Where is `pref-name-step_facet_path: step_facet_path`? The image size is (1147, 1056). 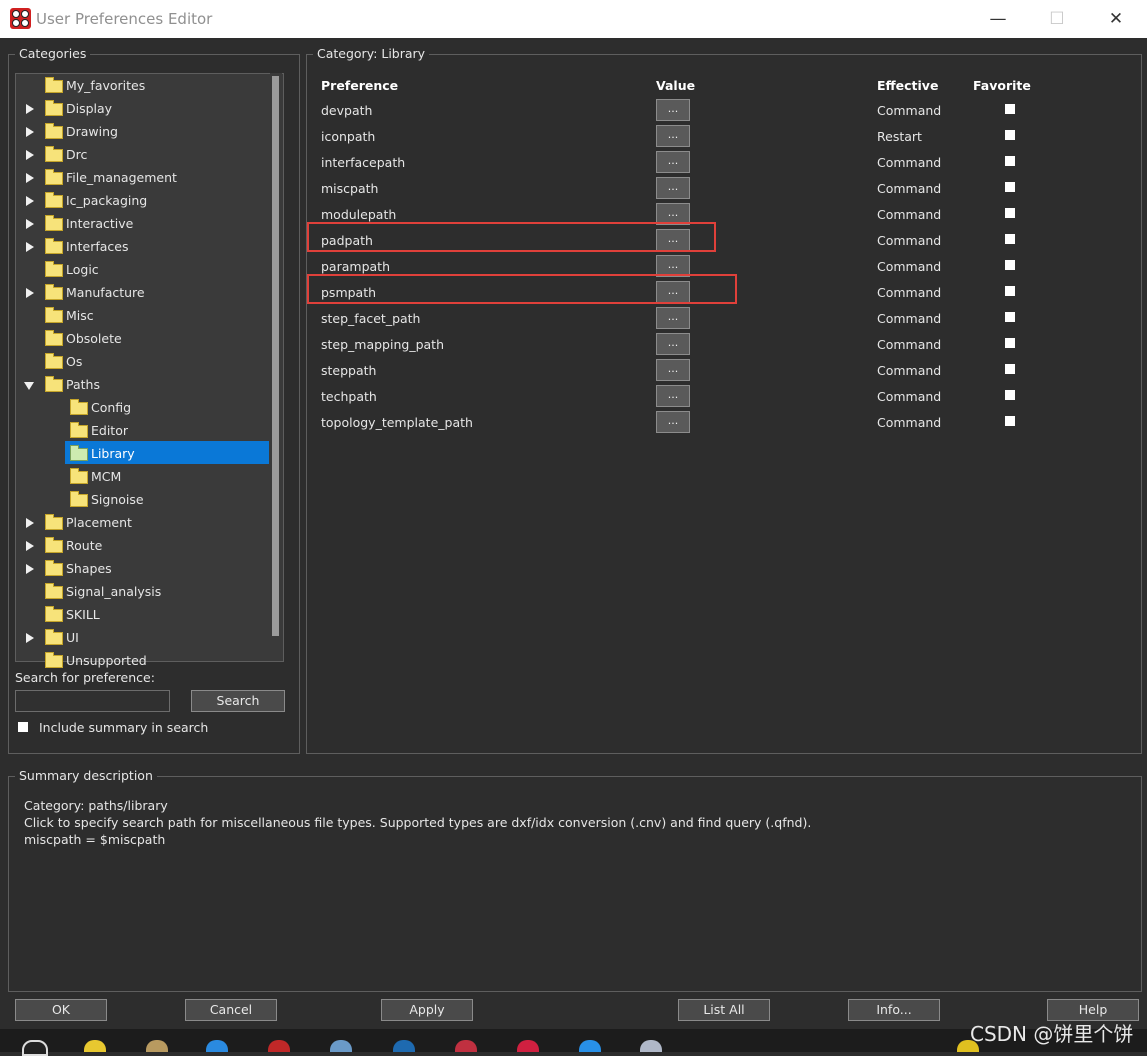 pref-name-step_facet_path: step_facet_path is located at coordinates (371, 318).